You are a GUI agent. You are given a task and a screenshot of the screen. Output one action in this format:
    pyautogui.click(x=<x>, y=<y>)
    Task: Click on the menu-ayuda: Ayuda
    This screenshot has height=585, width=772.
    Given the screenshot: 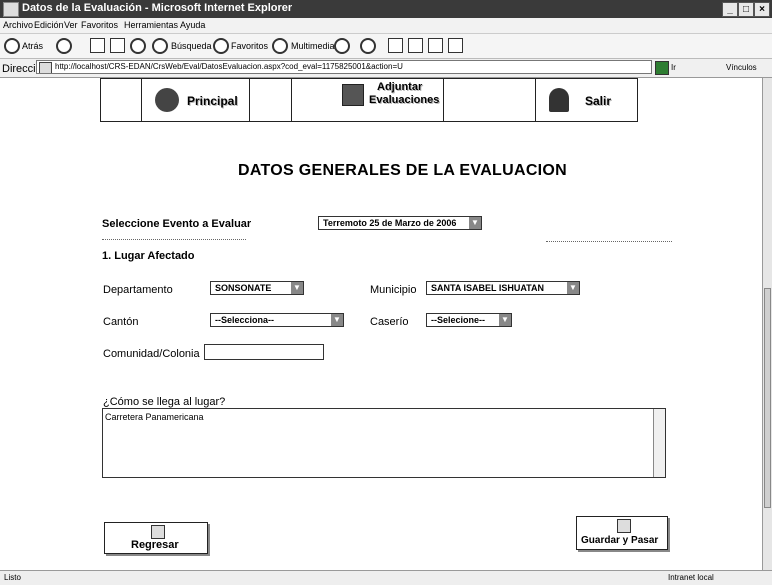 What is the action you would take?
    pyautogui.click(x=192, y=25)
    